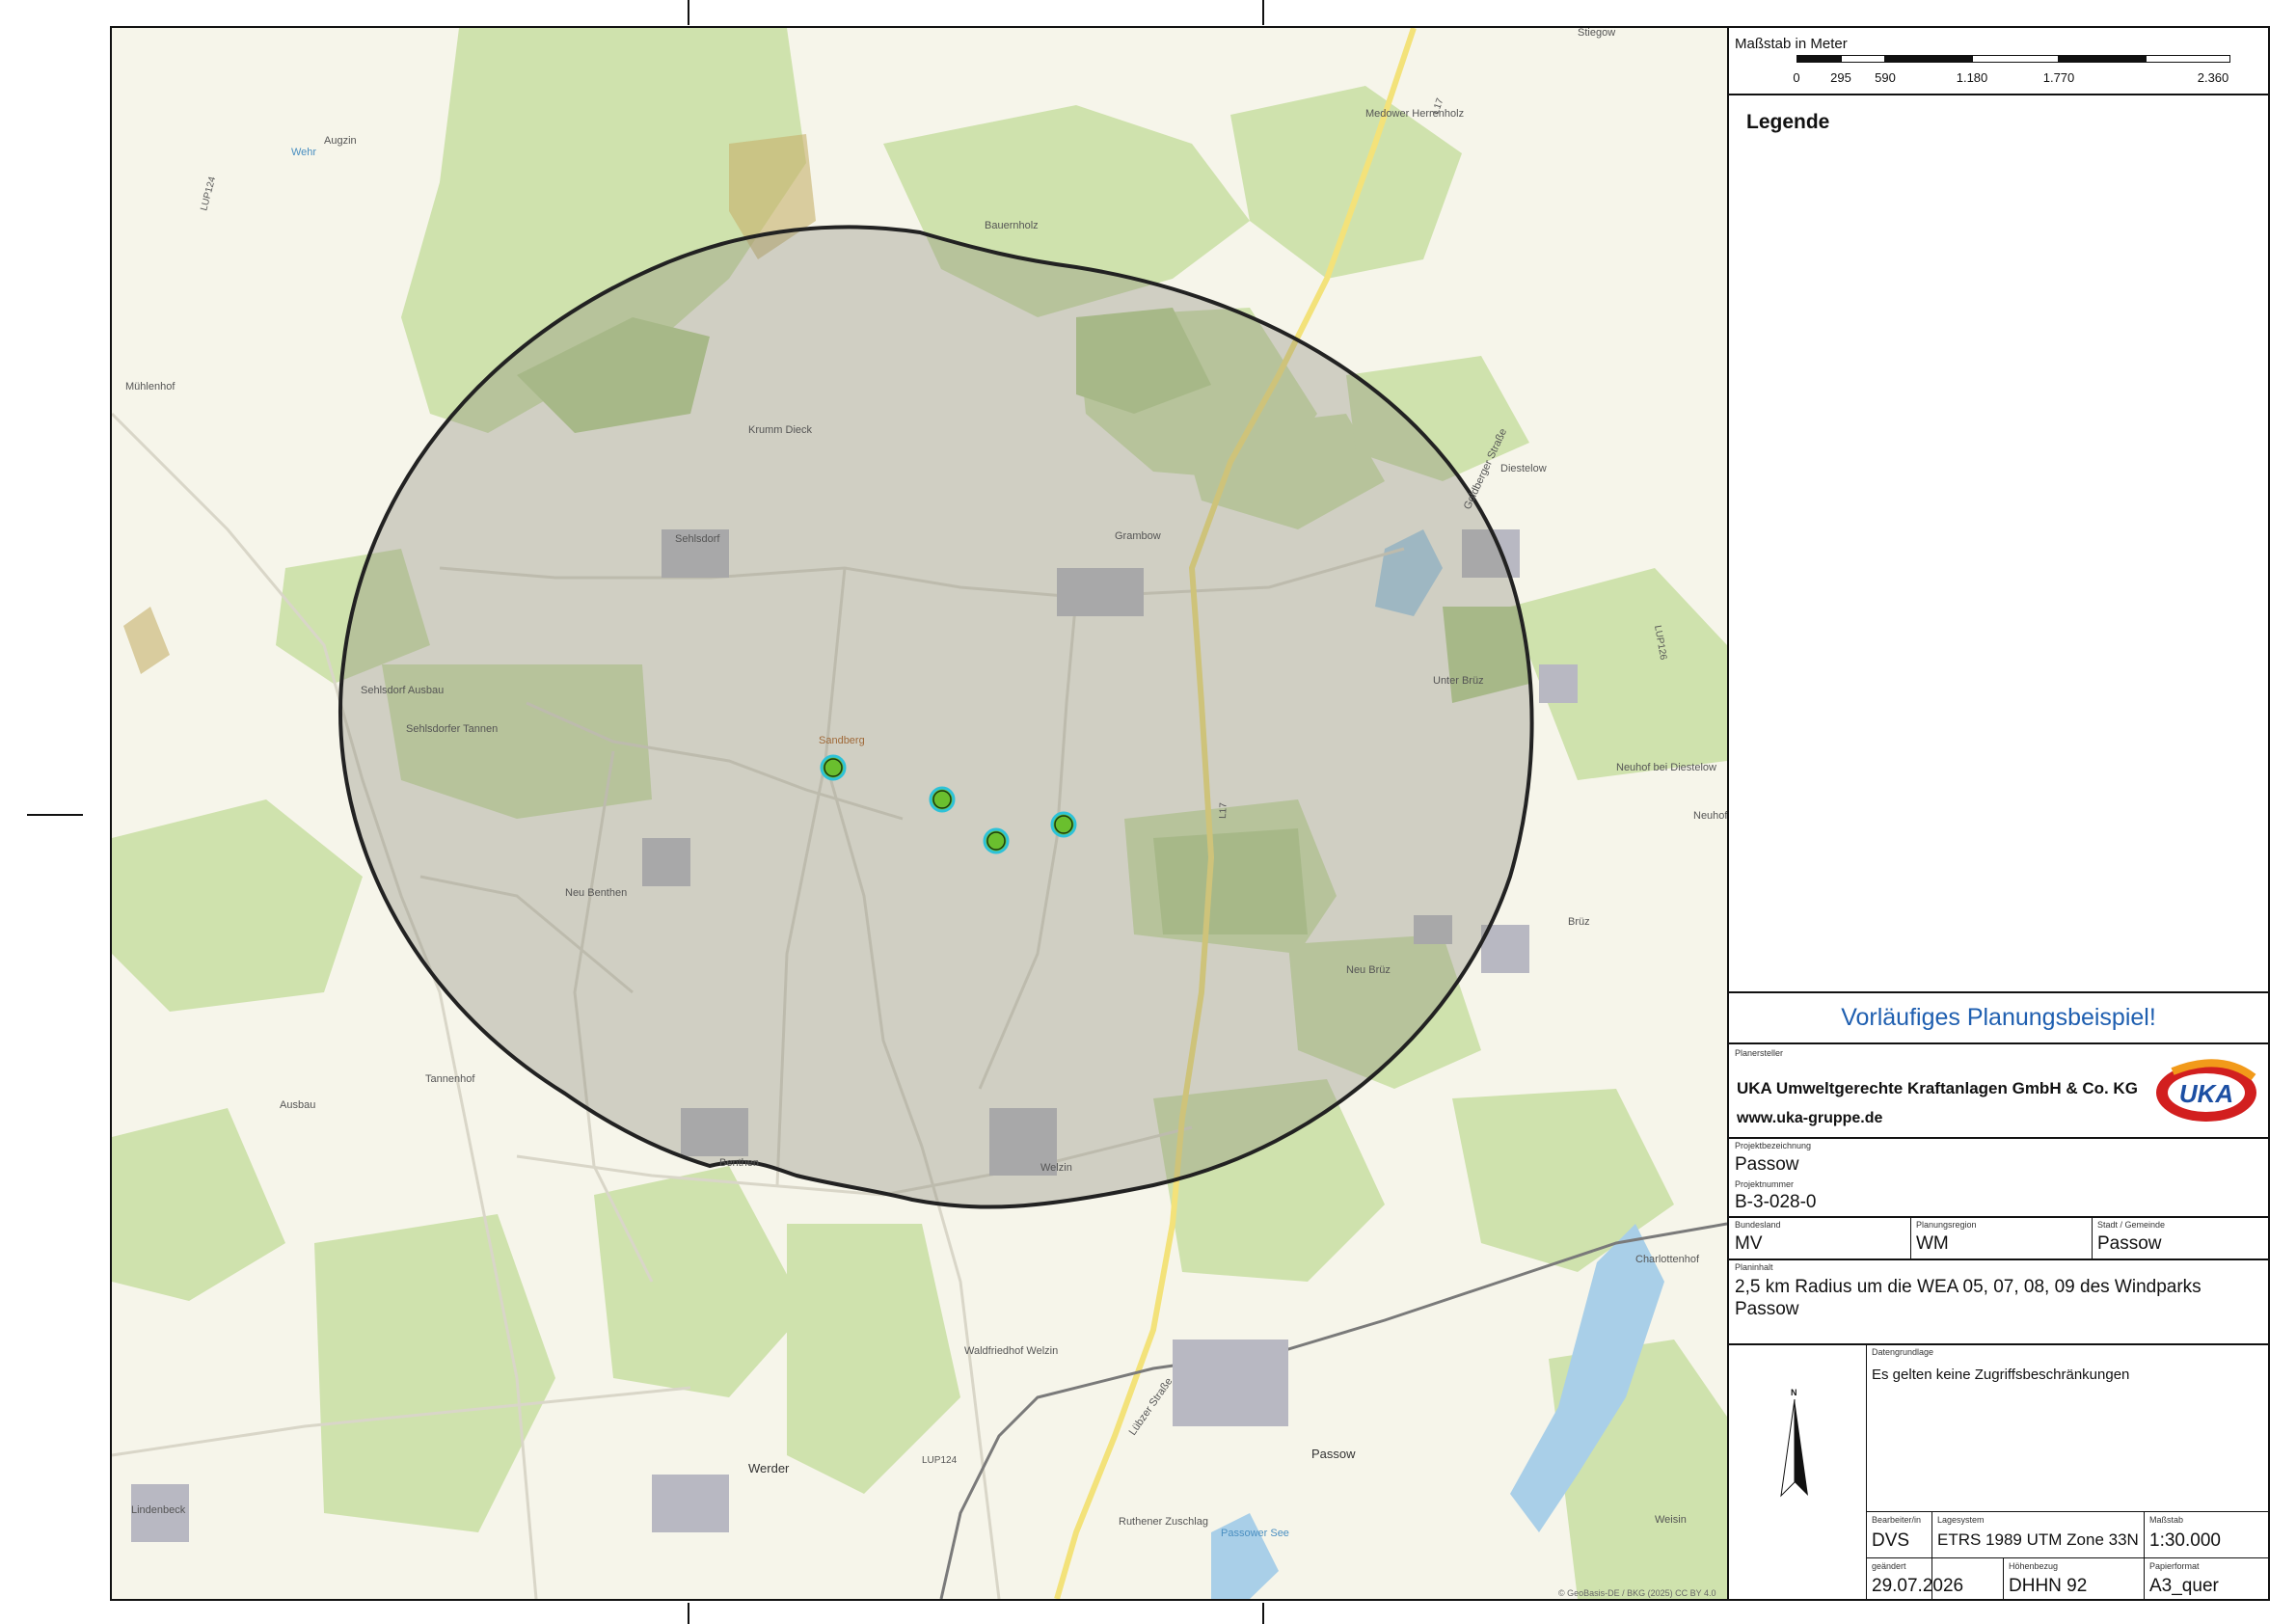 This screenshot has height=1624, width=2296. I want to click on legend-title: Legende, so click(1788, 122).